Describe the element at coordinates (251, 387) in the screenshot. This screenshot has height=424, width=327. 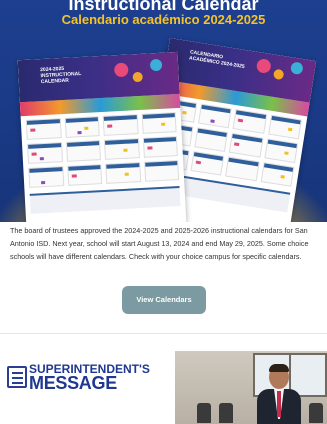
I see `superintendent-photo` at that location.